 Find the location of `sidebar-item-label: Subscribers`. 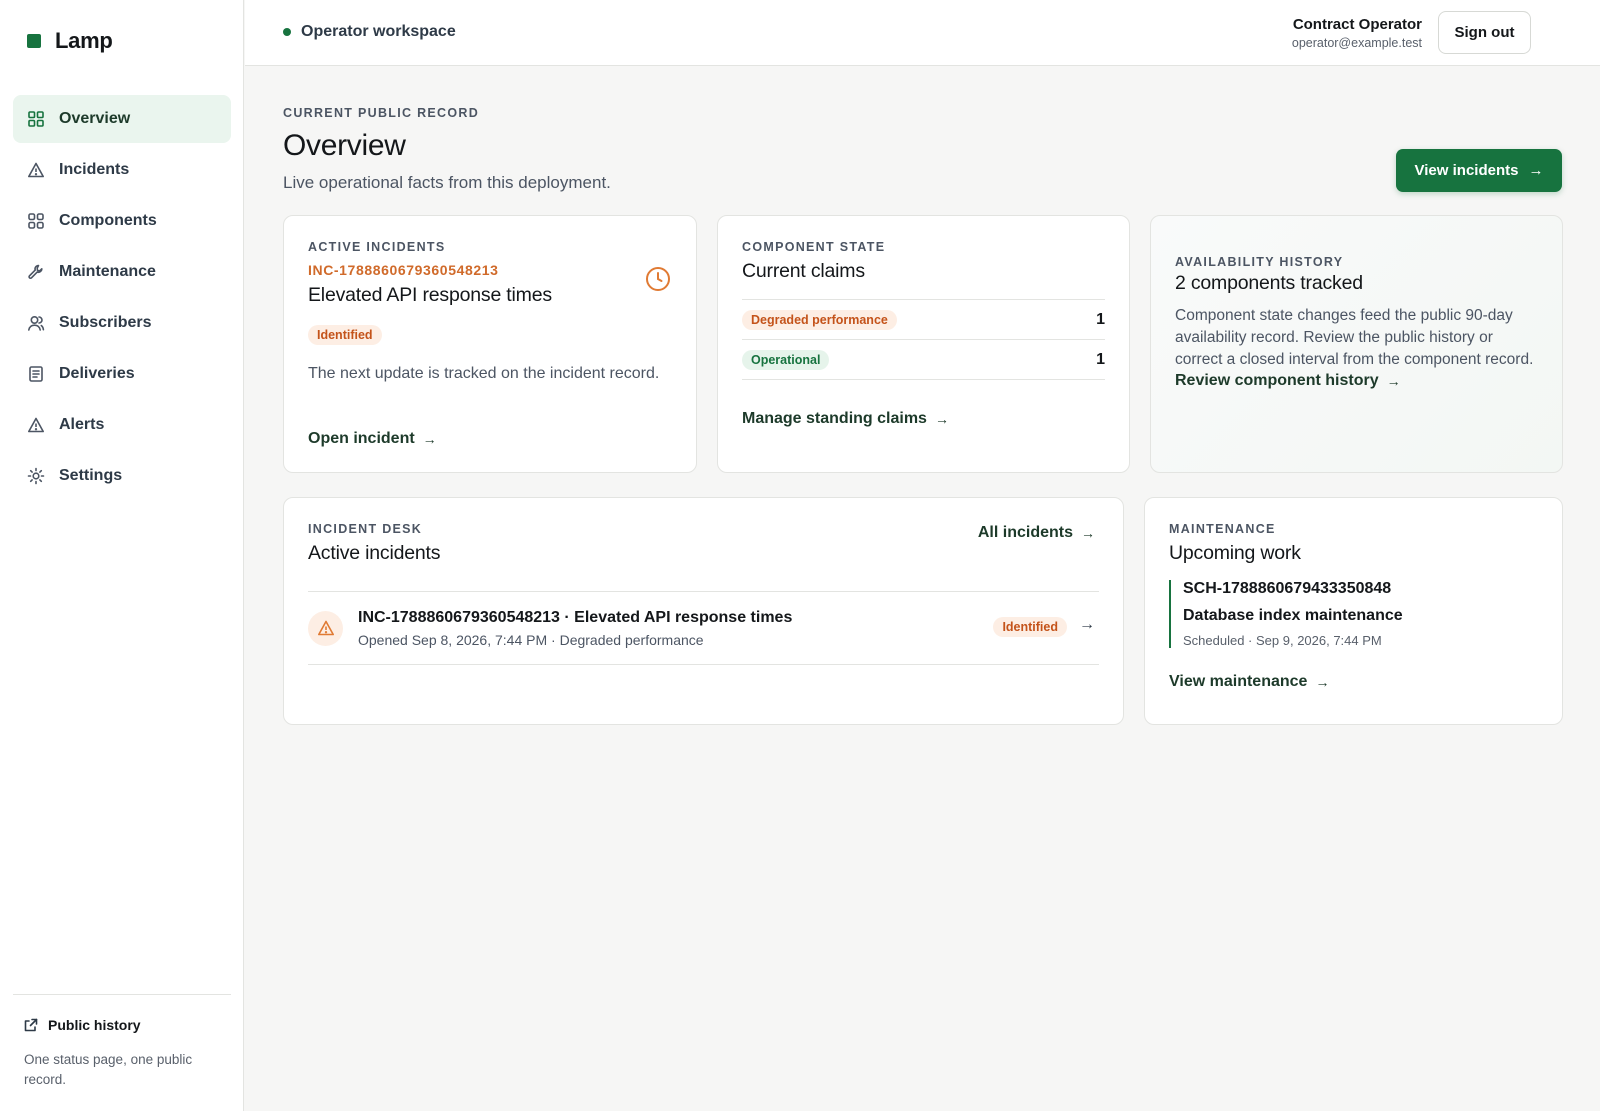

sidebar-item-label: Subscribers is located at coordinates (105, 322).